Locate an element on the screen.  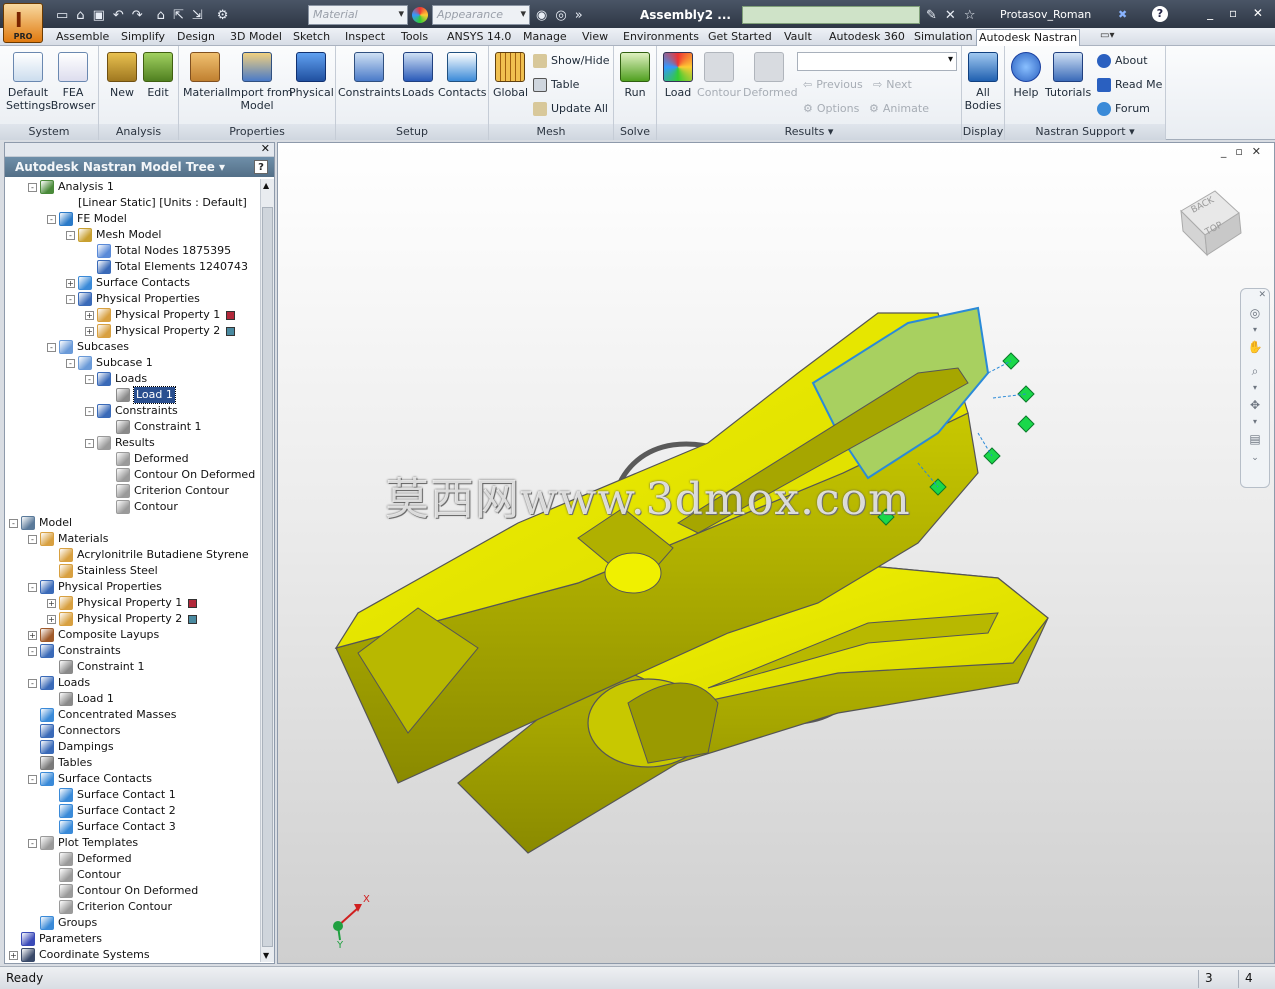
read-me-button: Read Me is located at coordinates (1129, 85).